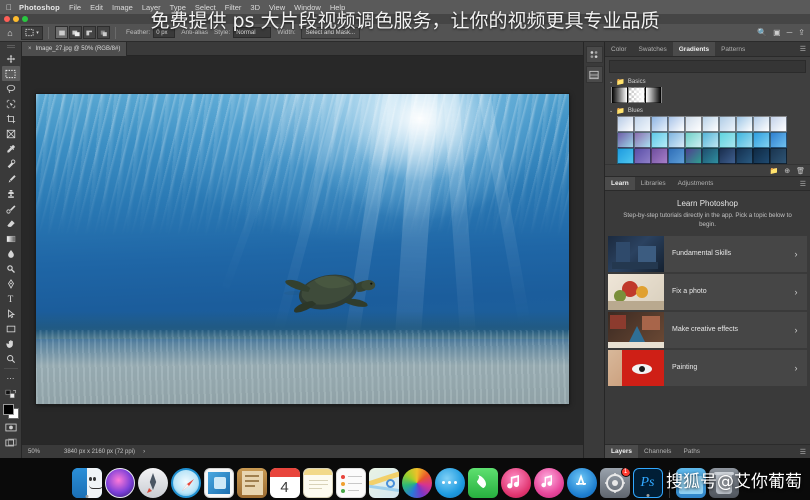  What do you see at coordinates (707, 367) in the screenshot?
I see `learn-card-painting: Painting ›` at bounding box center [707, 367].